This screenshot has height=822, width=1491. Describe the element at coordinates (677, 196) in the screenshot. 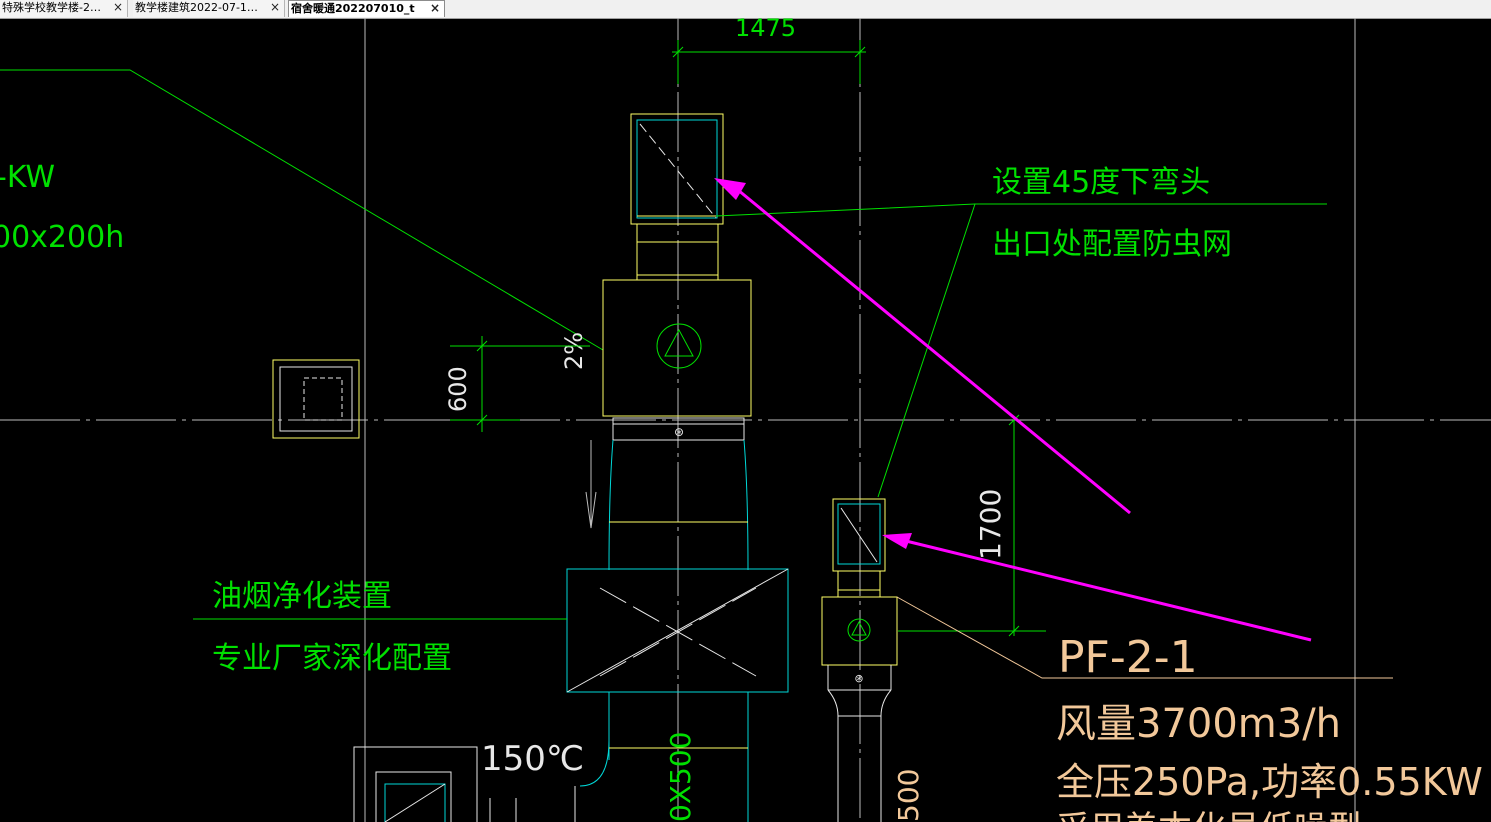

I see `elbow-outlet-large` at that location.